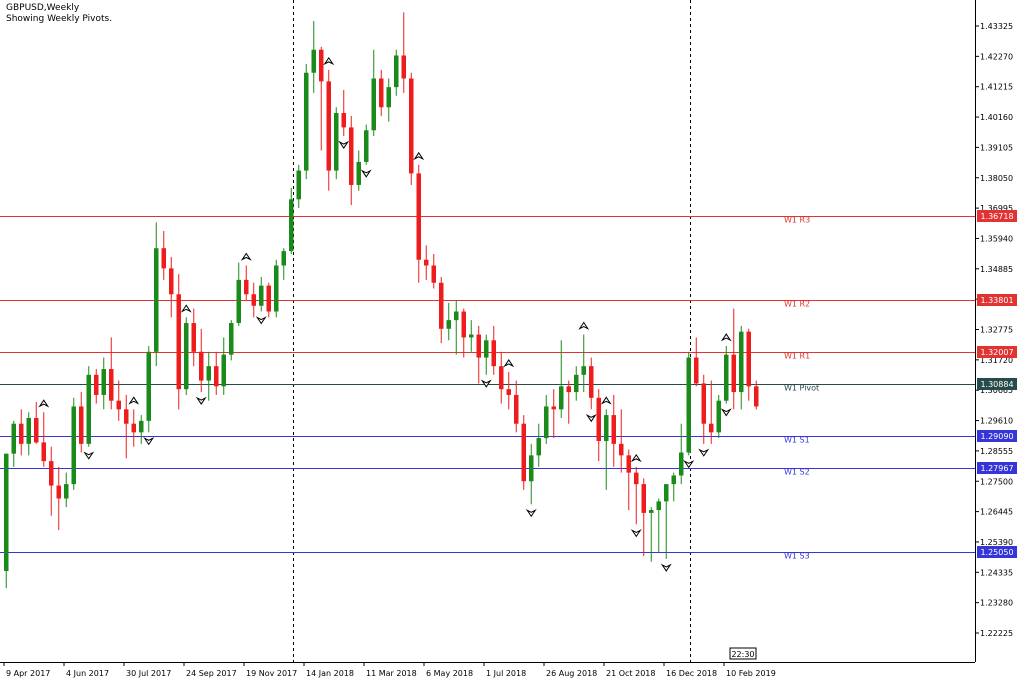 The width and height of the screenshot is (1024, 683). Describe the element at coordinates (996, 178) in the screenshot. I see `price-tick-label: 1.38050` at that location.